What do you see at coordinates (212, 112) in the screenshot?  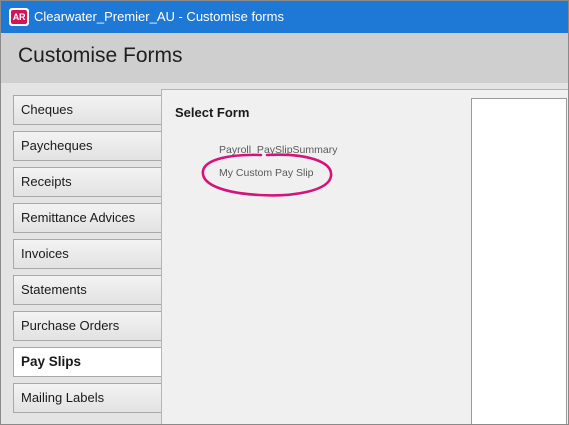 I see `select-form-heading: Select Form` at bounding box center [212, 112].